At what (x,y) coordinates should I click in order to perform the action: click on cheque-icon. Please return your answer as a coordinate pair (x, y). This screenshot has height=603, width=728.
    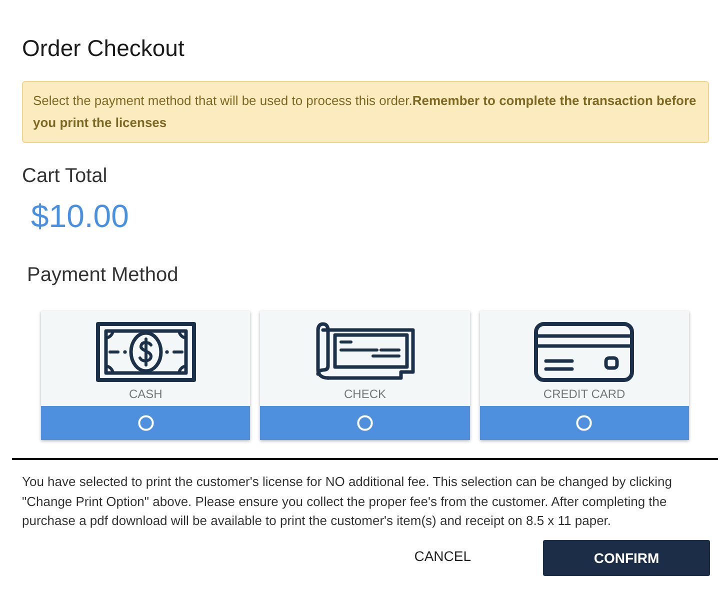
    Looking at the image, I should click on (364, 352).